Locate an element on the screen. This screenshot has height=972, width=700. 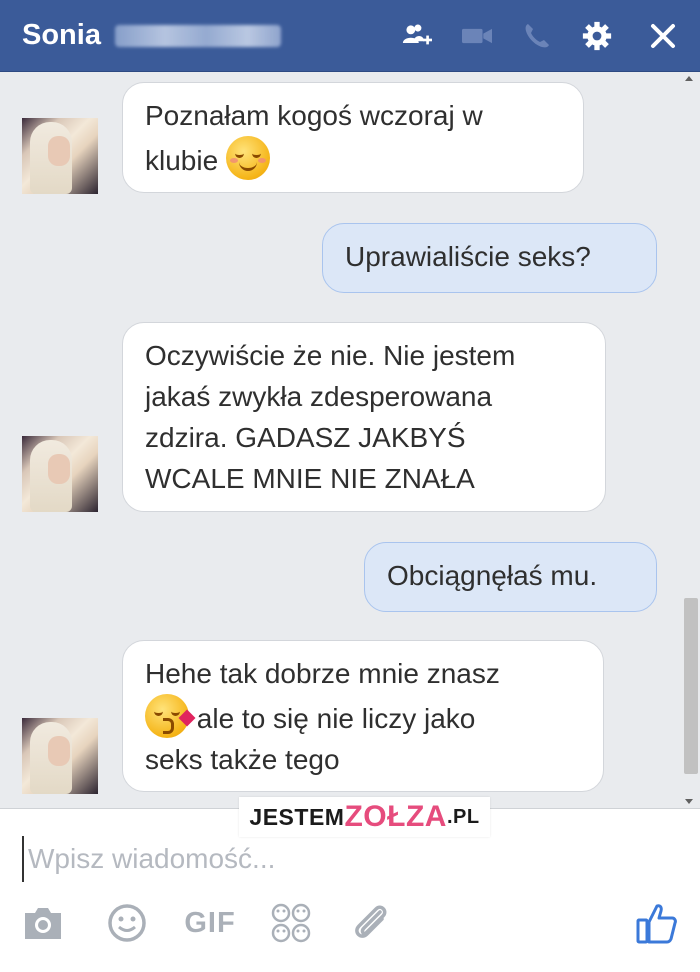
message-text: klubie is located at coordinates (182, 160).